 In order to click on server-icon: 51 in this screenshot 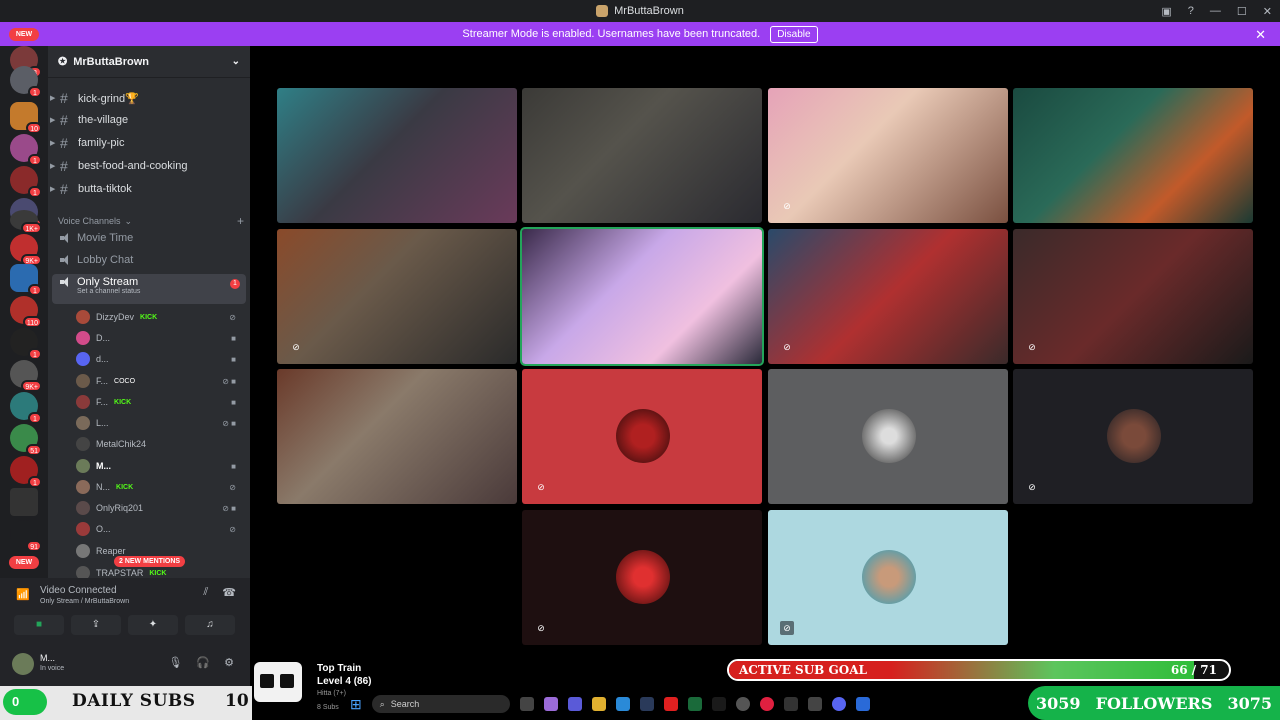, I will do `click(26, 440)`.